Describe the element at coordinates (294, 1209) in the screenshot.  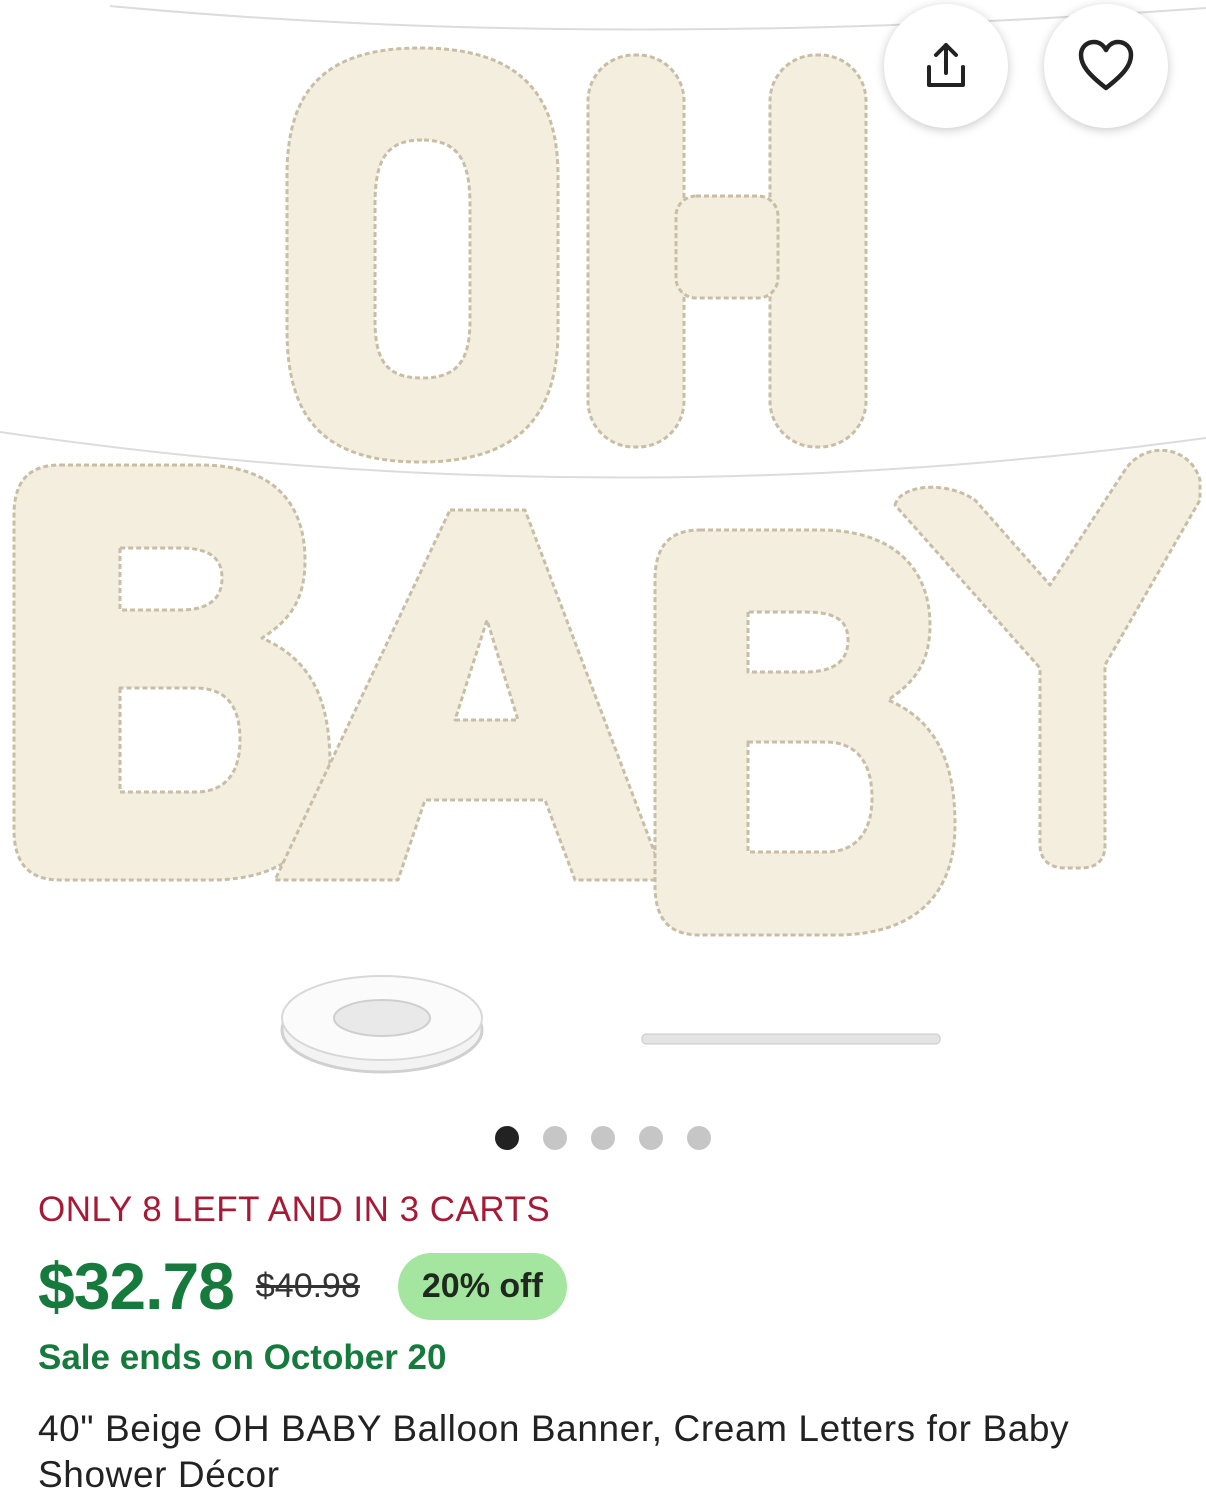
I see `stock-alert: ONLY 8 LEFT AND IN 3 CARTS` at that location.